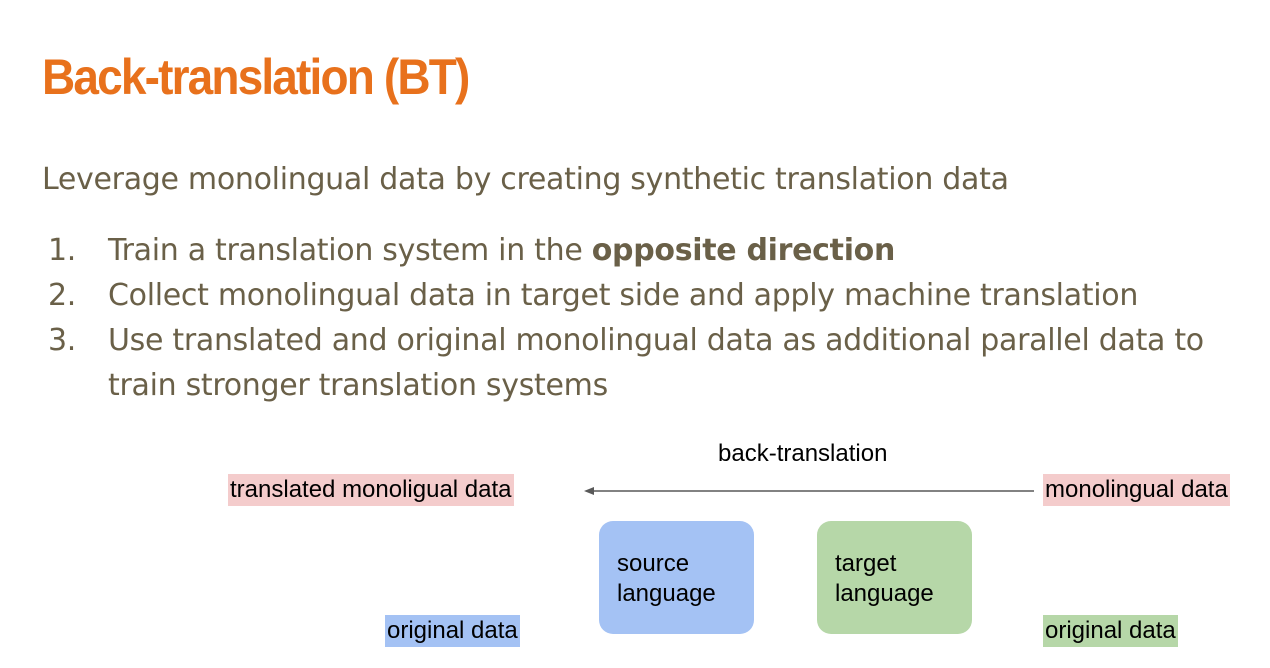  Describe the element at coordinates (884, 593) in the screenshot. I see `target-box-line2: language` at that location.